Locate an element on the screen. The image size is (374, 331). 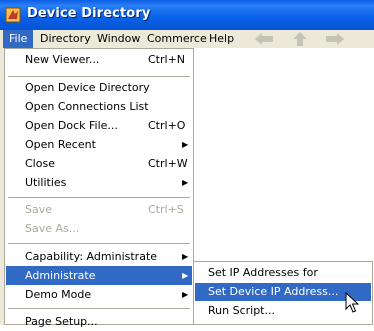
menu-item-open-device-directory: Open Device Directory is located at coordinates (99, 87).